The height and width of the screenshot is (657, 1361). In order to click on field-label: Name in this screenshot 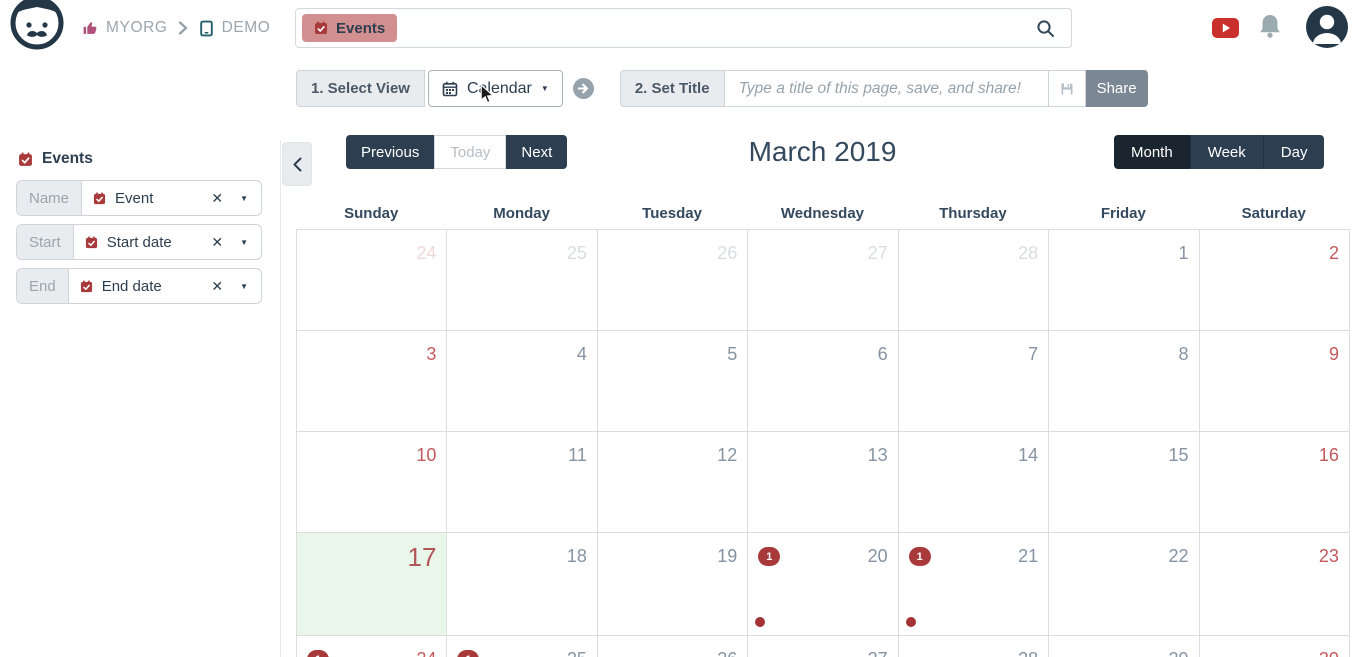, I will do `click(50, 198)`.